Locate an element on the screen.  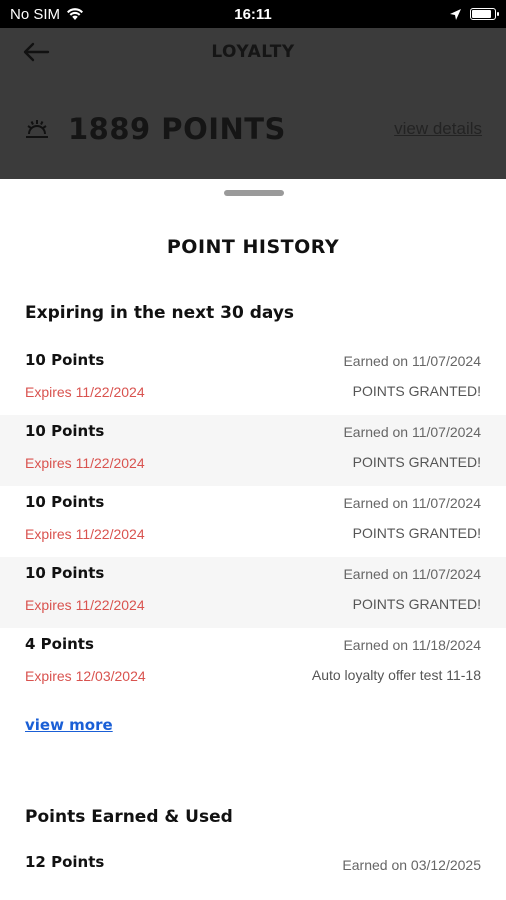
earned-used-section-title: Points Earned & Used is located at coordinates (129, 817).